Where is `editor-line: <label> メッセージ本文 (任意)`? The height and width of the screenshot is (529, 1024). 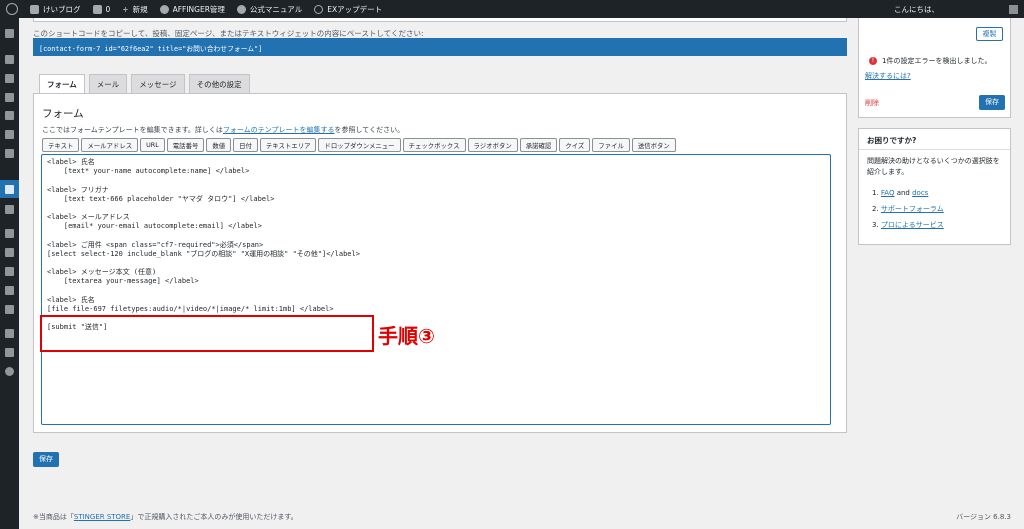 editor-line: <label> メッセージ本文 (任意) is located at coordinates (102, 272).